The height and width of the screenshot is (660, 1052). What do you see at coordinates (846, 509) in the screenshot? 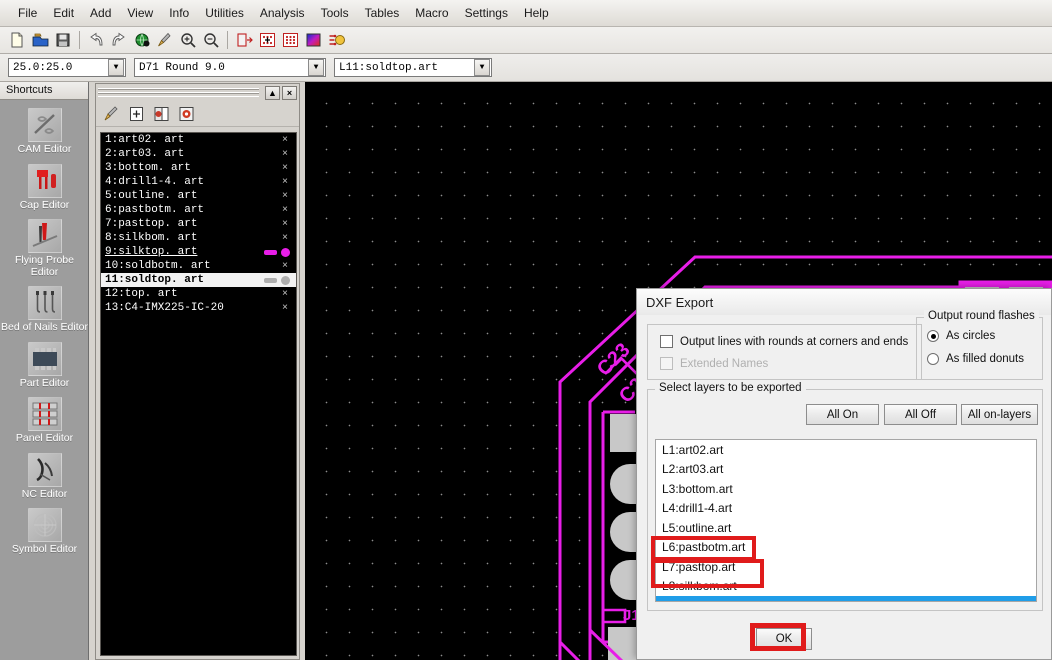
I see `list-item: L4:drill1-4.art` at bounding box center [846, 509].